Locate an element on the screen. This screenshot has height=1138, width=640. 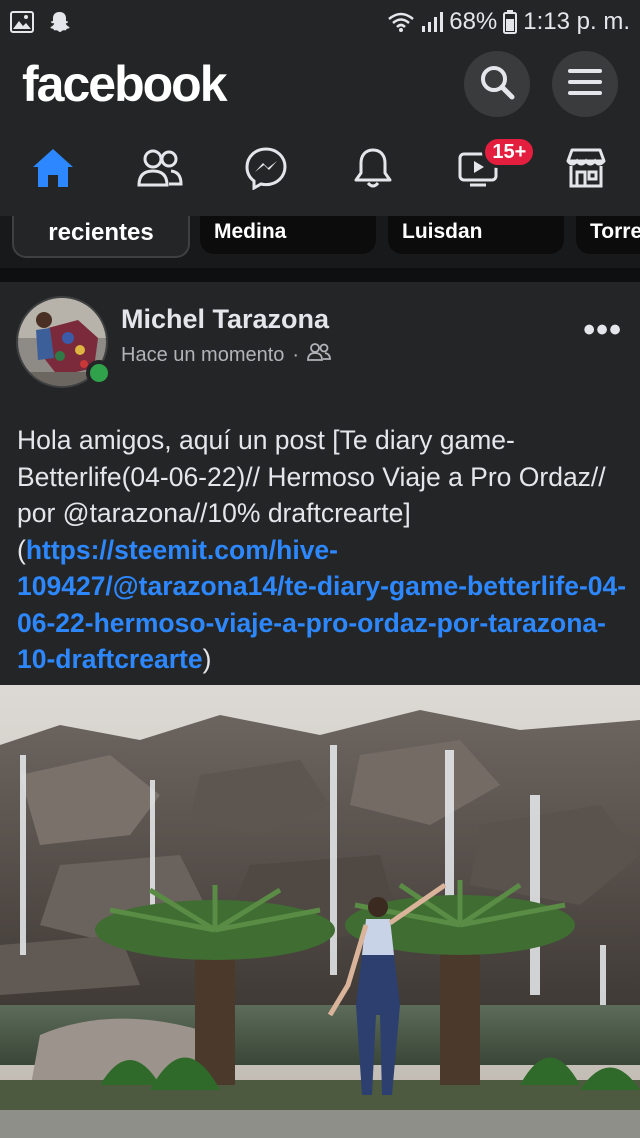
post-author: Michel Tarazona is located at coordinates (225, 319).